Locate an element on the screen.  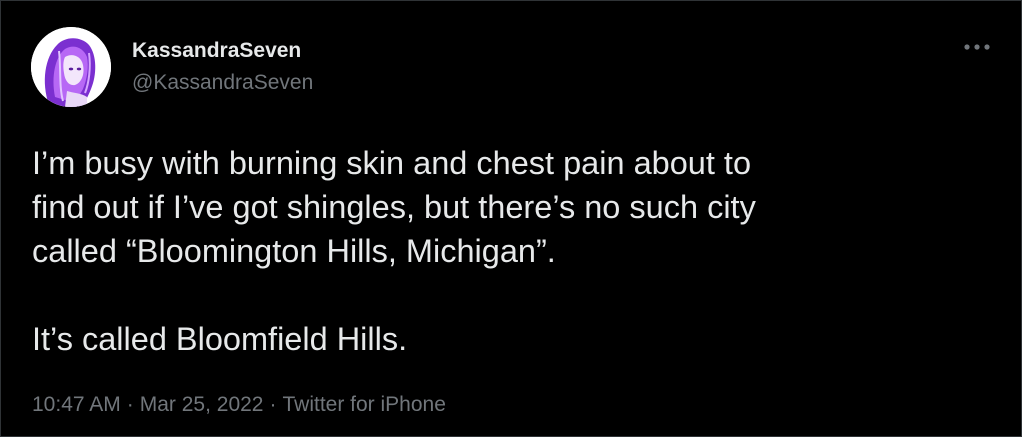
tweet-metadata: 10:47 AM · Mar 25, 2022 · Twitter for iPhone is located at coordinates (239, 405).